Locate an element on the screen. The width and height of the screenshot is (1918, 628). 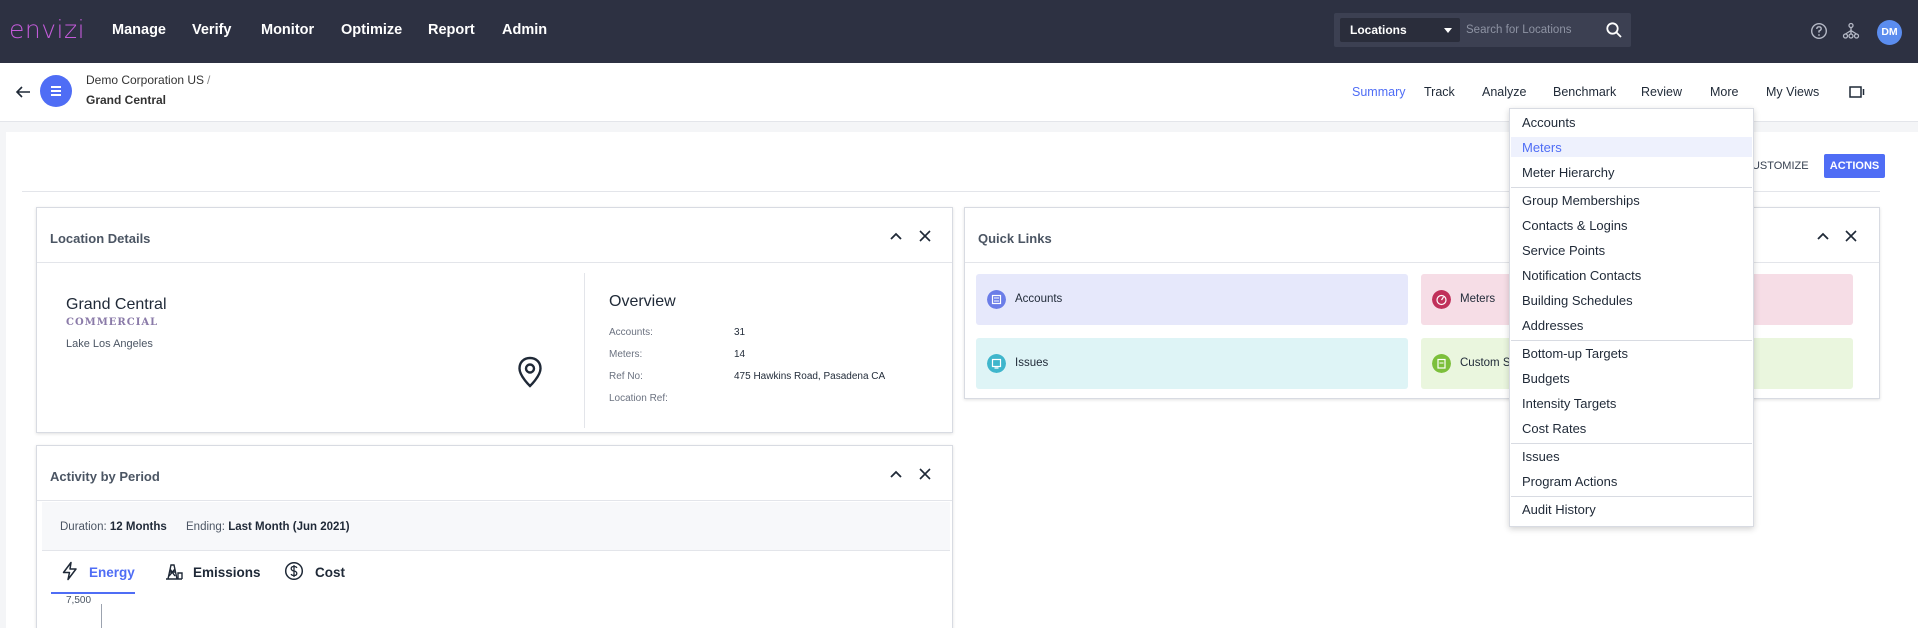
nav-item-admin: Admin is located at coordinates (524, 30).